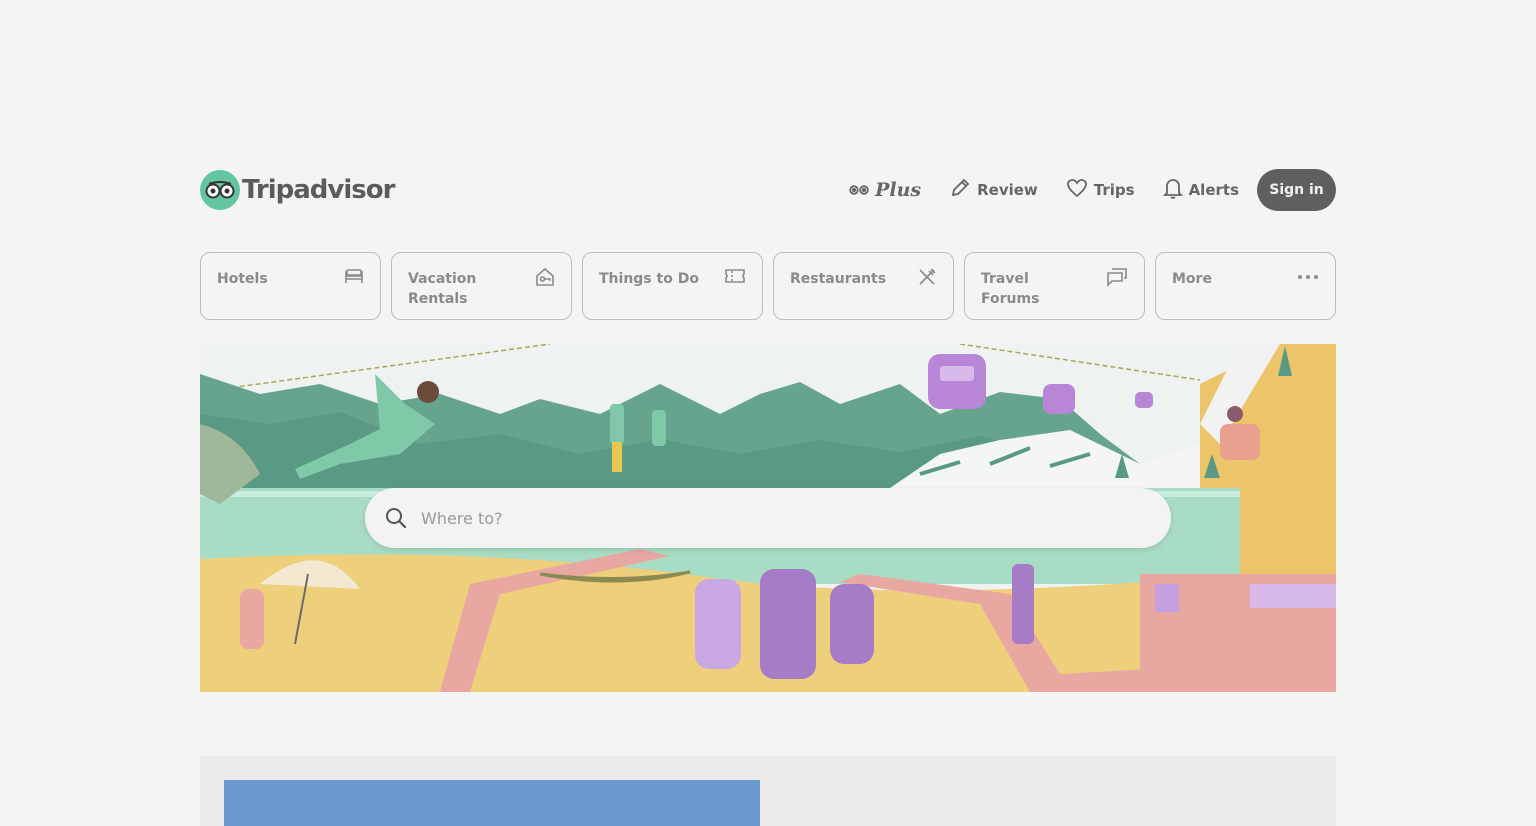 Image resolution: width=1536 pixels, height=826 pixels. I want to click on chat-bubbles-icon, so click(1117, 279).